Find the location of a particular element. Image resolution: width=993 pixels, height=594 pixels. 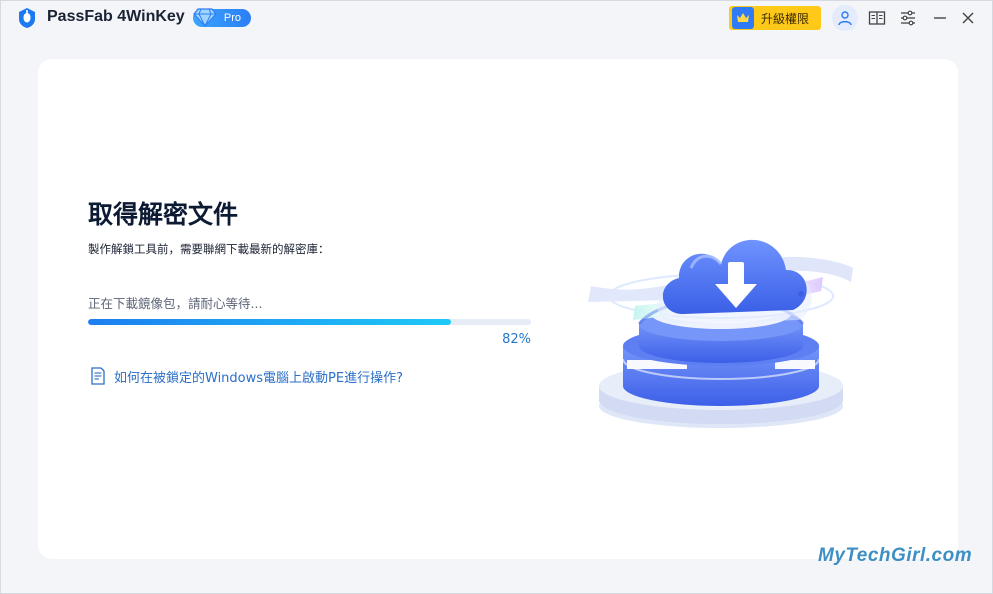

upgrade-button-label: 升級權限 is located at coordinates (785, 18).